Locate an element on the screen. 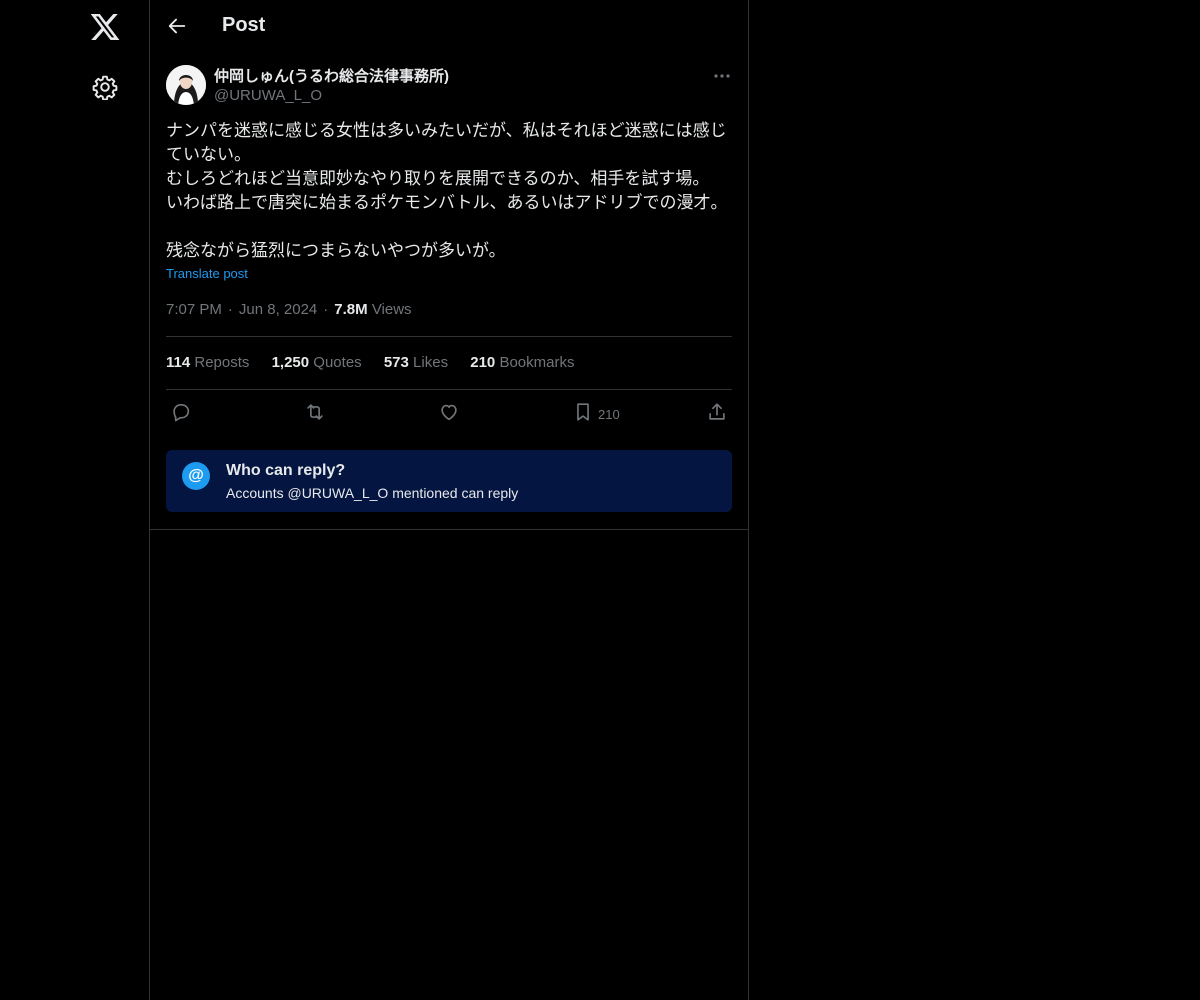  post-meta: 7:07 PM · Jun 8, 2024 · 7.8M Views is located at coordinates (289, 309).